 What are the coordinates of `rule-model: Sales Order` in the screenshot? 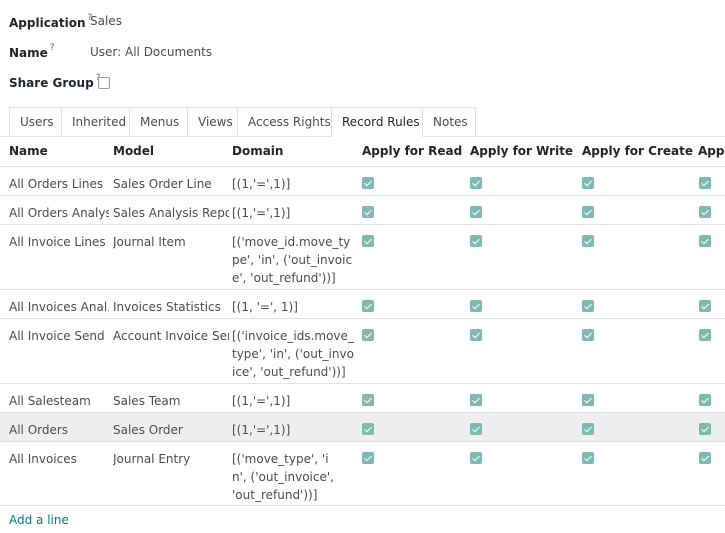 It's located at (148, 430).